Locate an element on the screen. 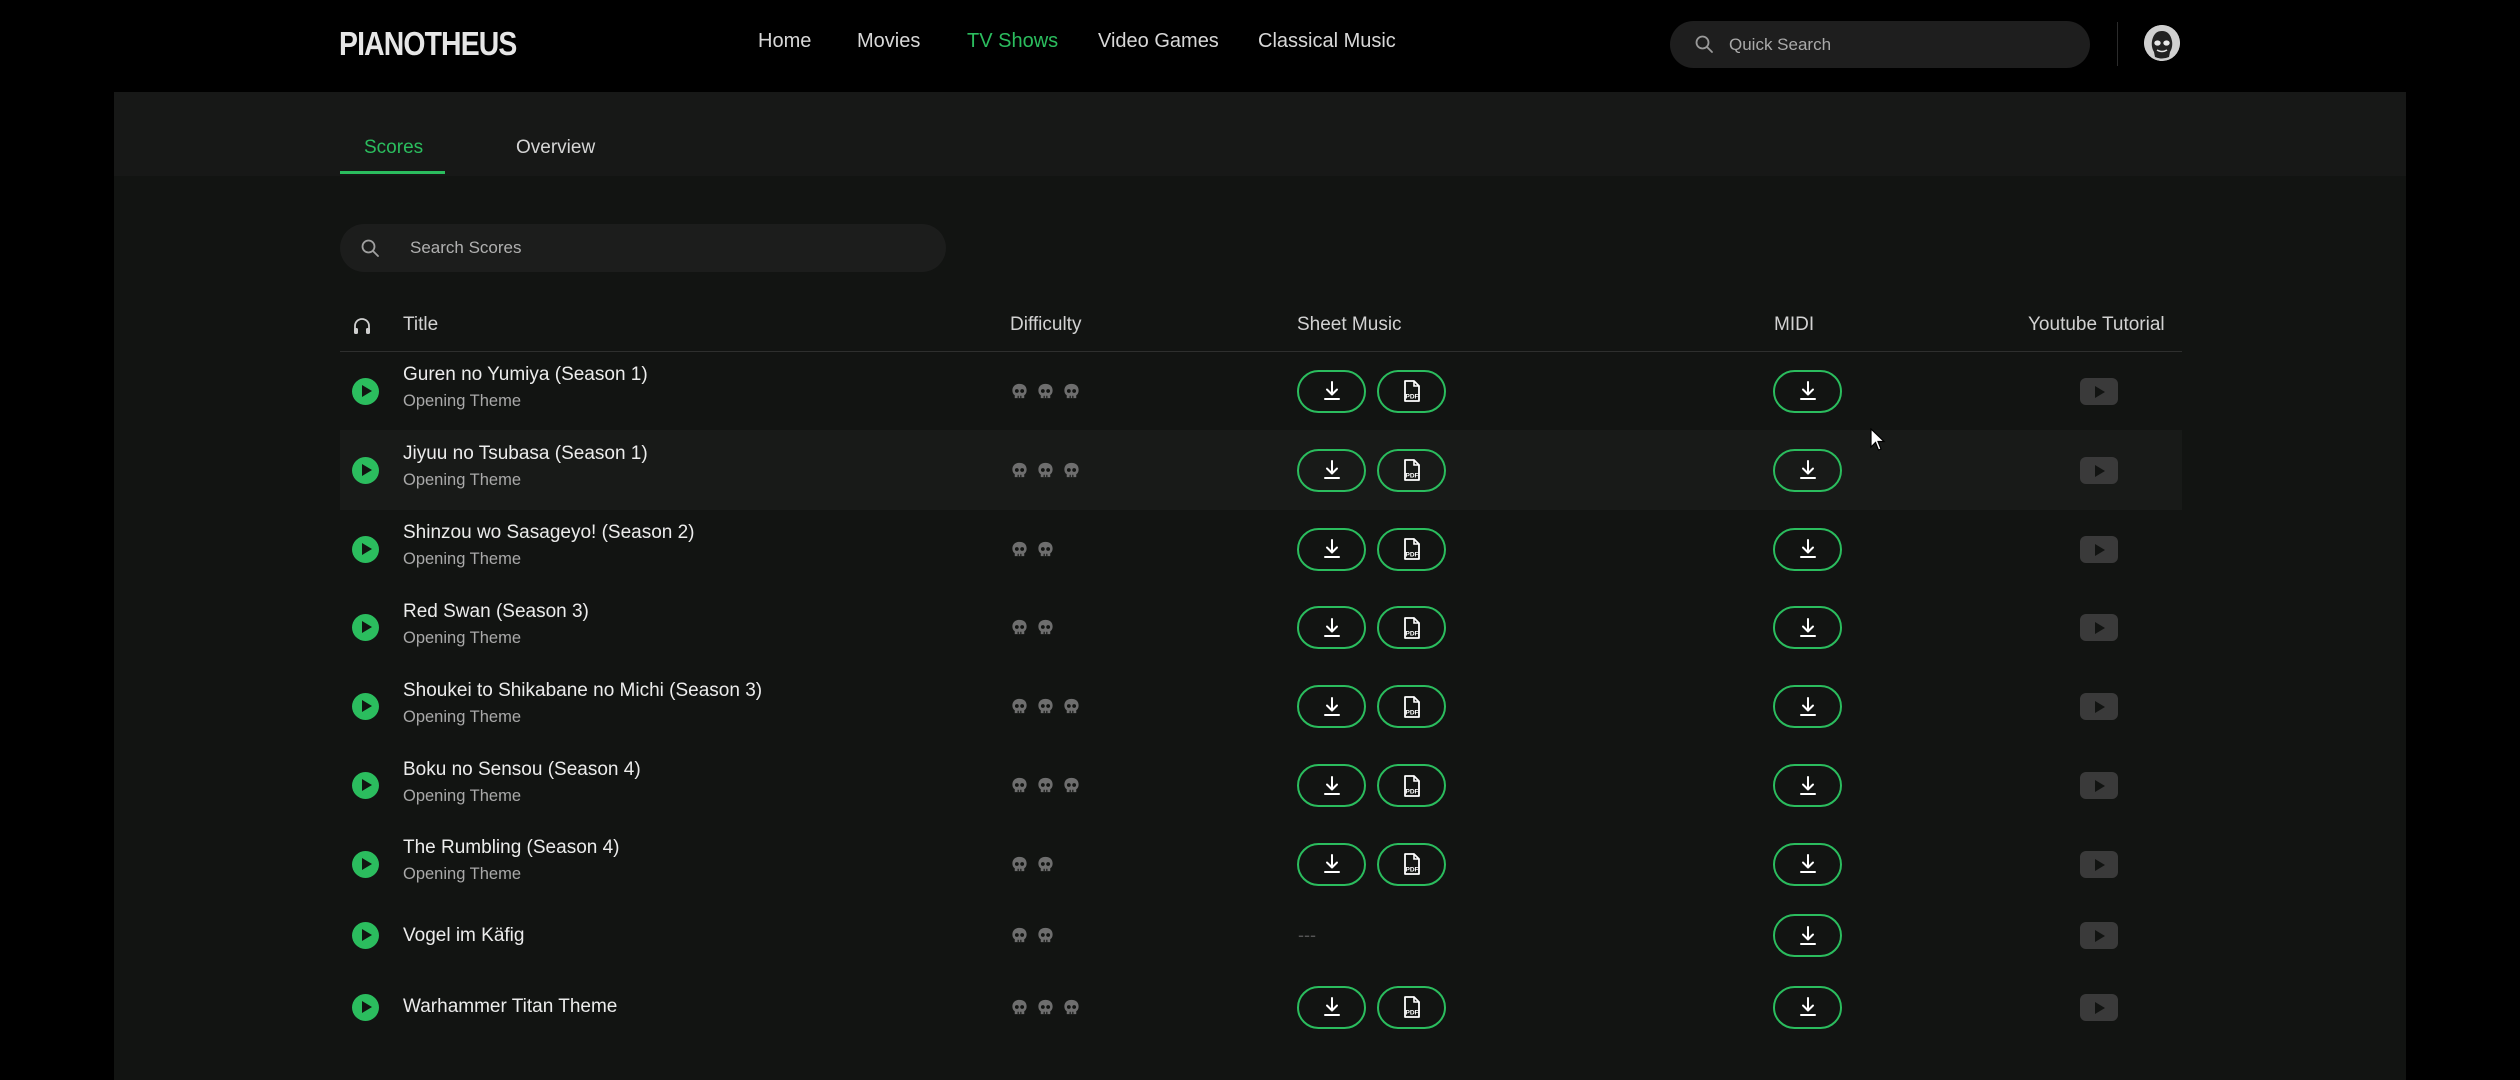 The width and height of the screenshot is (2520, 1080). table-row: Warhammer Titan Theme PDF is located at coordinates (1261, 1007).